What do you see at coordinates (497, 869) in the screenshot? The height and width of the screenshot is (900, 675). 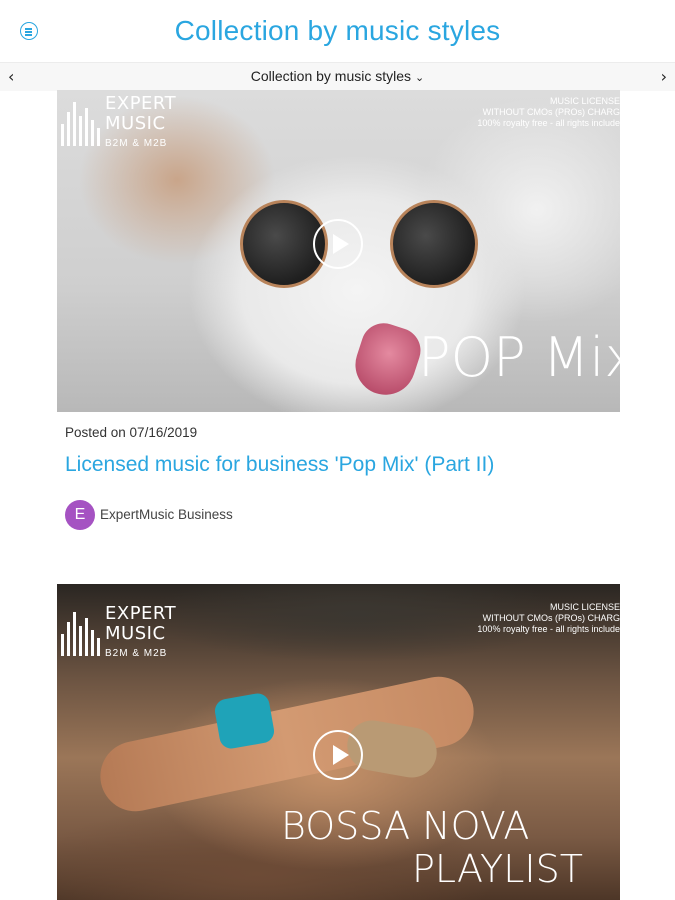 I see `overlay-subtitle: PLAYLIST` at bounding box center [497, 869].